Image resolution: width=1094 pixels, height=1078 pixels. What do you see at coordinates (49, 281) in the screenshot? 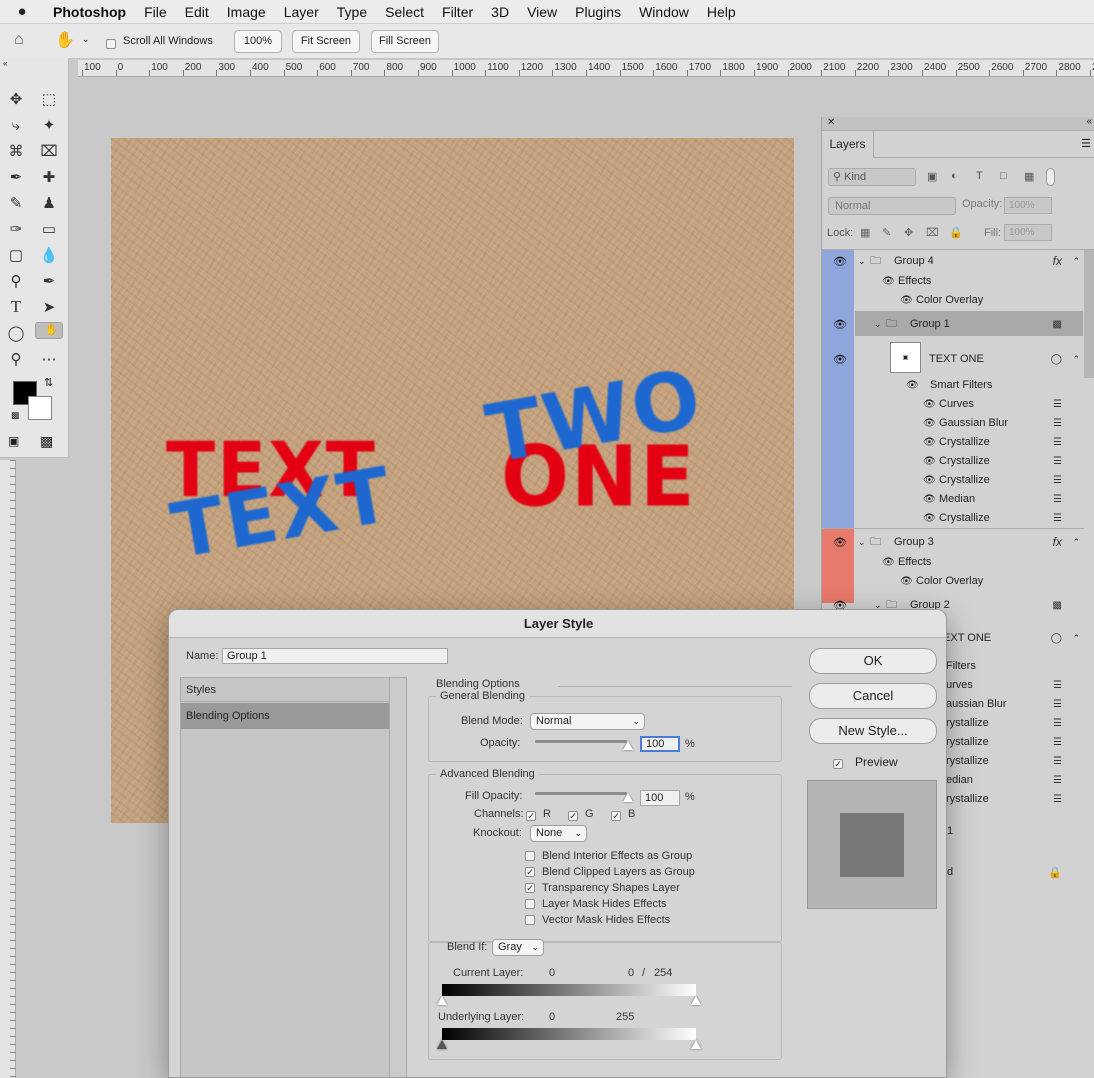
I see `pen-tool-icon: ✒` at bounding box center [49, 281].